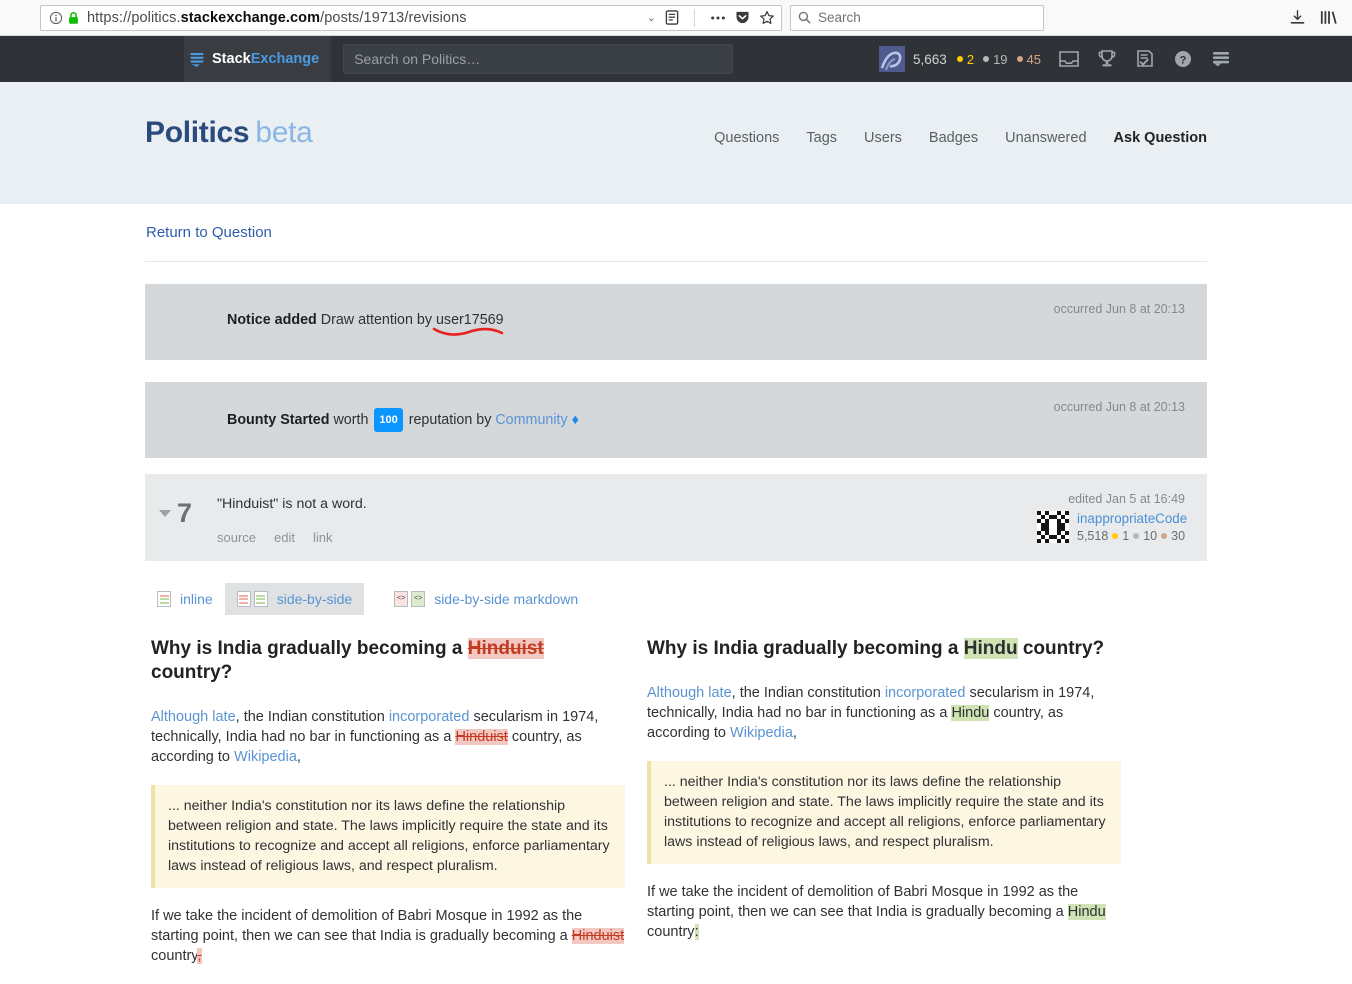 This screenshot has height=984, width=1352. I want to click on nav-users: Users, so click(883, 138).